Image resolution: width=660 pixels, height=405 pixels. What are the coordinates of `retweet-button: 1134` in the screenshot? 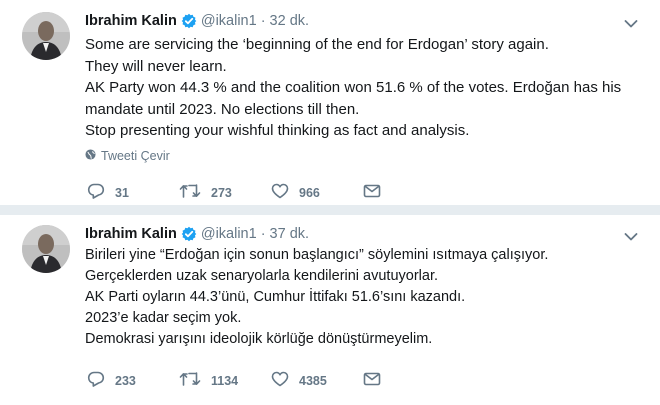 It's located at (225, 380).